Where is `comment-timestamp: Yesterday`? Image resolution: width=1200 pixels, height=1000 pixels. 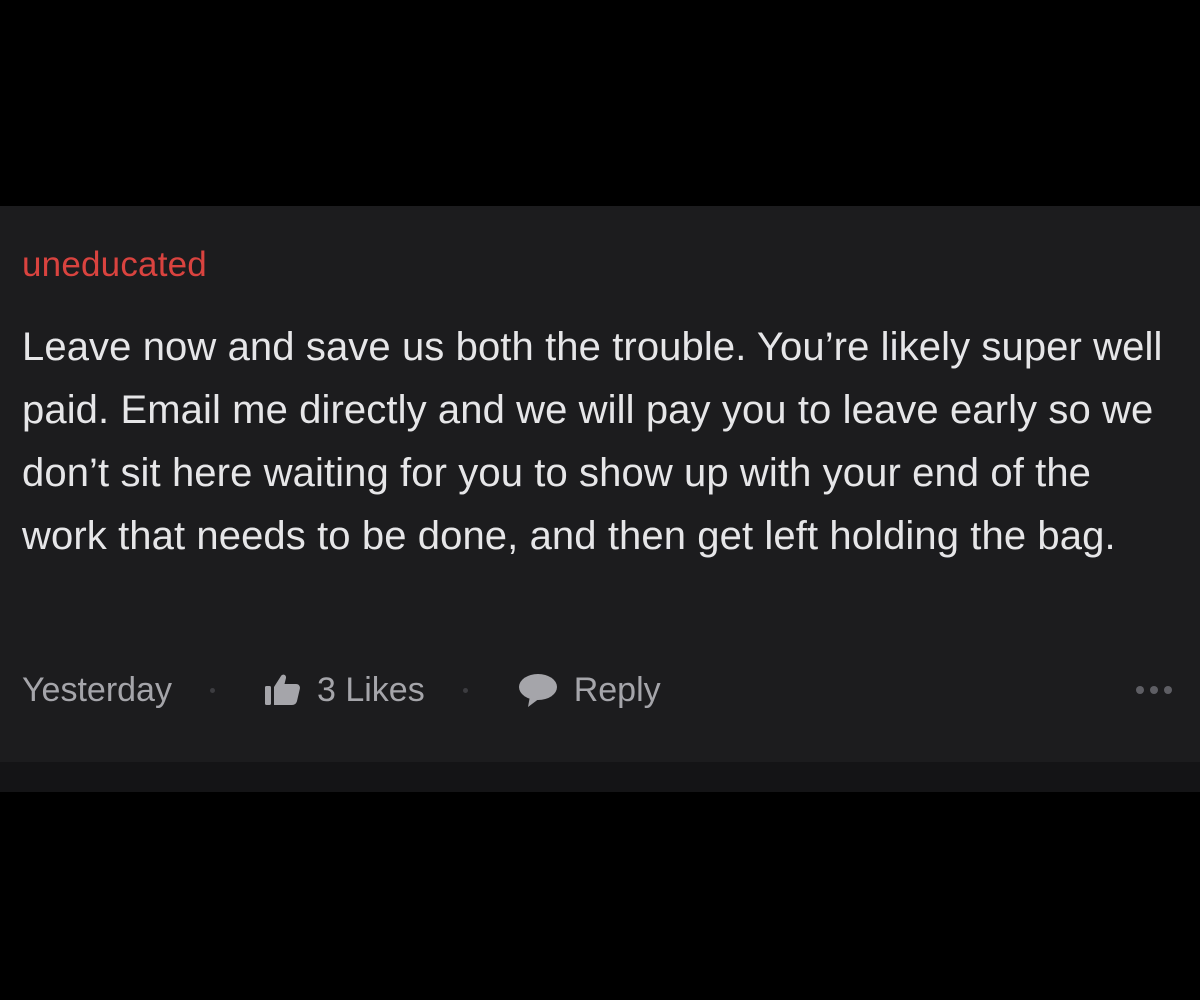 comment-timestamp: Yesterday is located at coordinates (97, 689).